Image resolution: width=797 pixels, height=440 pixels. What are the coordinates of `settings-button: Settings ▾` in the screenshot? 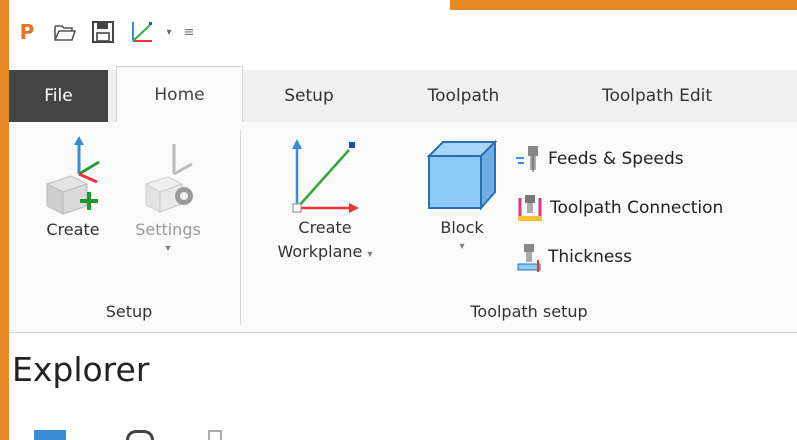 It's located at (168, 195).